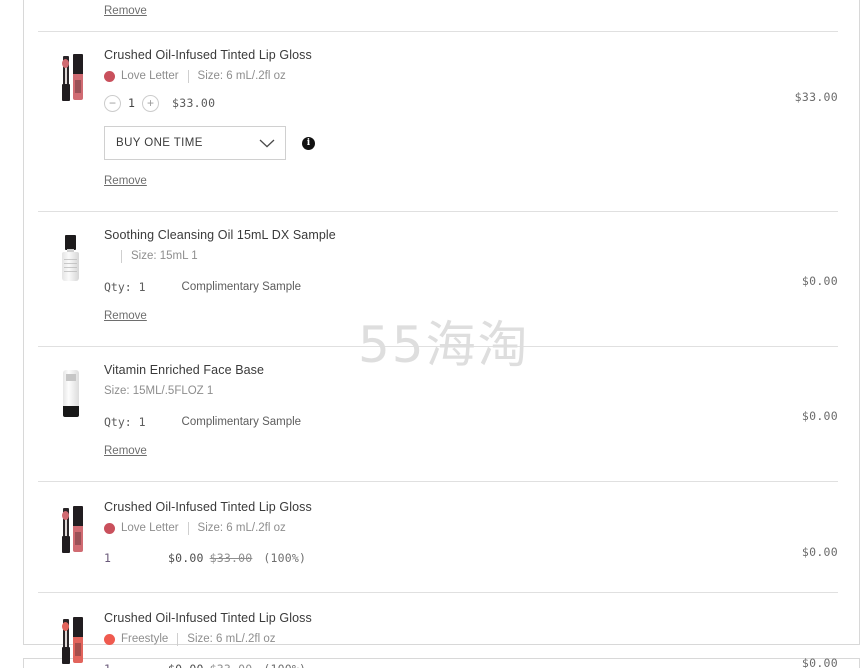 This screenshot has width=860, height=668. I want to click on product-size: Size: 15mL 1, so click(164, 256).